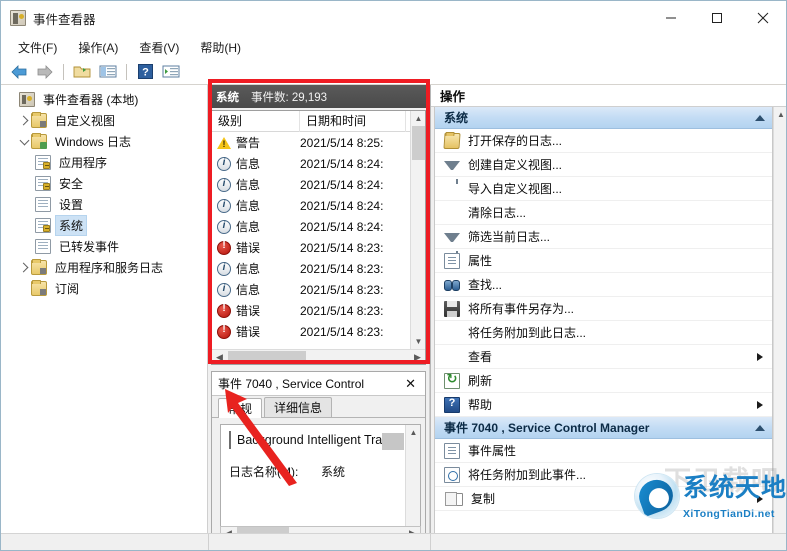  Describe the element at coordinates (342, 142) in the screenshot. I see `event-datetime-cell: 2021/5/14 8:25:` at that location.